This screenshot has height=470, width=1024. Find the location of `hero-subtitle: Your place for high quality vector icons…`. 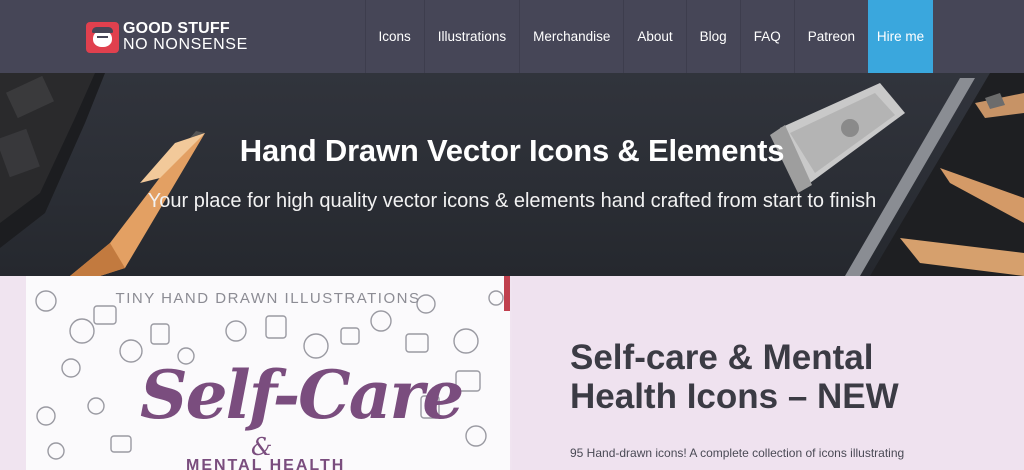

hero-subtitle: Your place for high quality vector icons… is located at coordinates (512, 201).